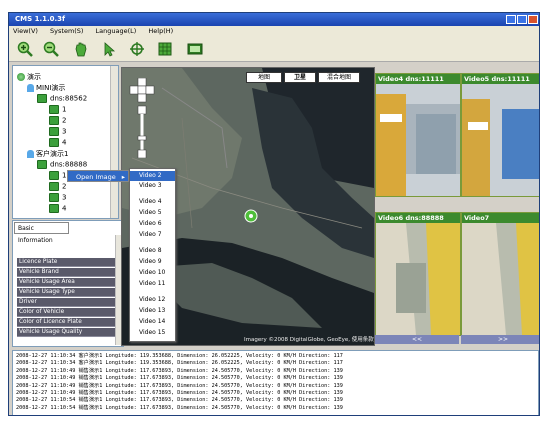 The width and height of the screenshot is (548, 424). Describe the element at coordinates (152, 202) in the screenshot. I see `submenu-item: Video 4` at that location.